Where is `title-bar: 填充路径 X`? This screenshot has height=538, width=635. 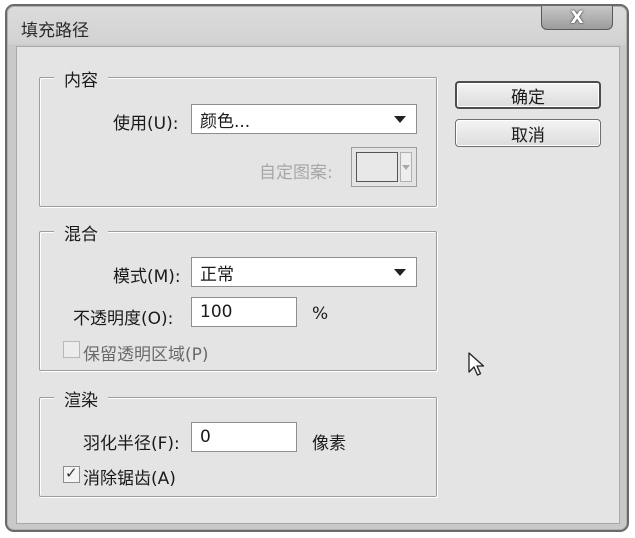 title-bar: 填充路径 X is located at coordinates (317, 26).